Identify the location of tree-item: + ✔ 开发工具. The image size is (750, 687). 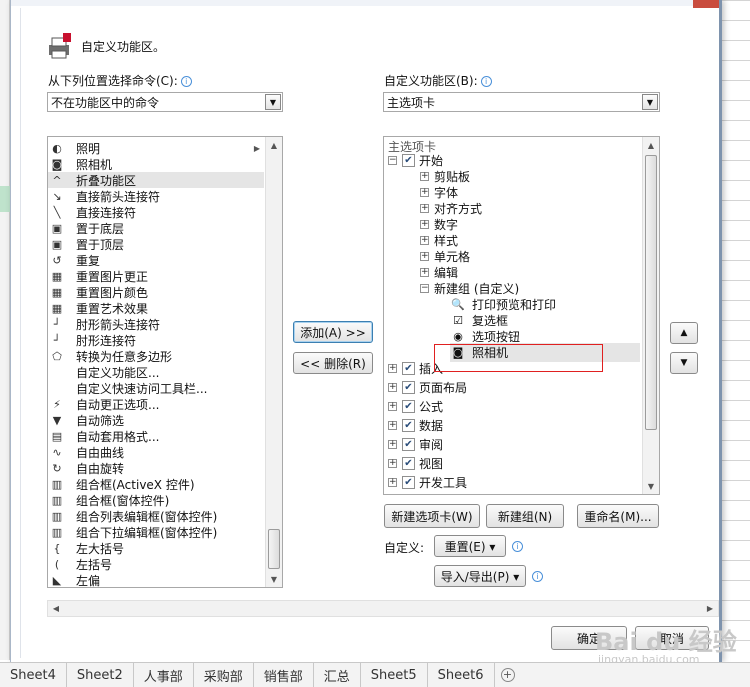
(427, 482).